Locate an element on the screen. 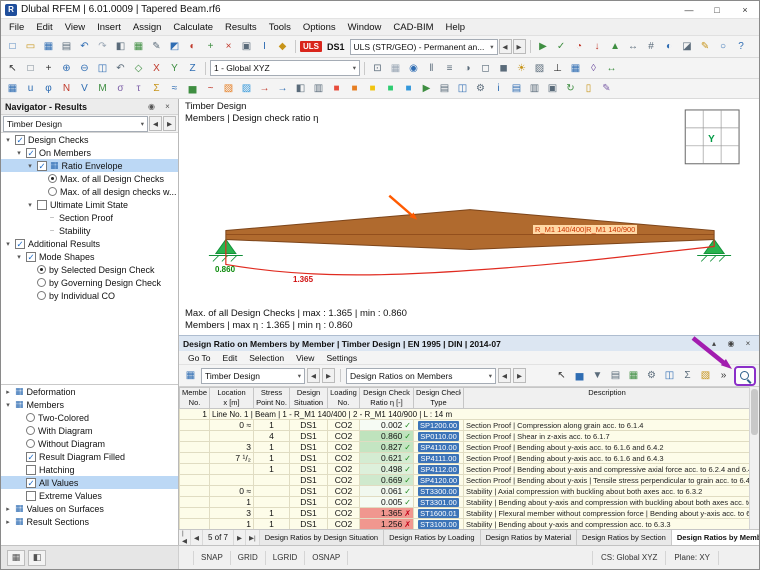 The height and width of the screenshot is (570, 760). menu-assign: Assign is located at coordinates (147, 27).